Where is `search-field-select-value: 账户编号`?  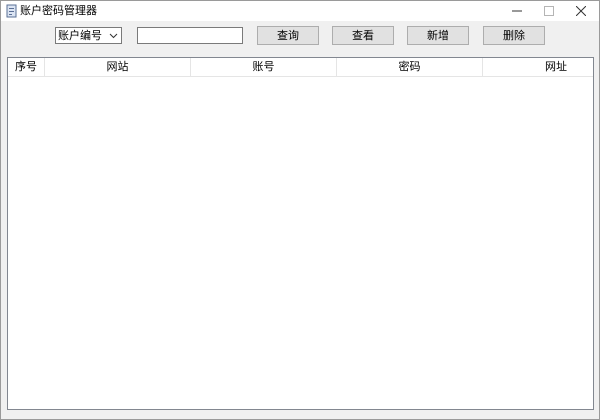 search-field-select-value: 账户编号 is located at coordinates (80, 35).